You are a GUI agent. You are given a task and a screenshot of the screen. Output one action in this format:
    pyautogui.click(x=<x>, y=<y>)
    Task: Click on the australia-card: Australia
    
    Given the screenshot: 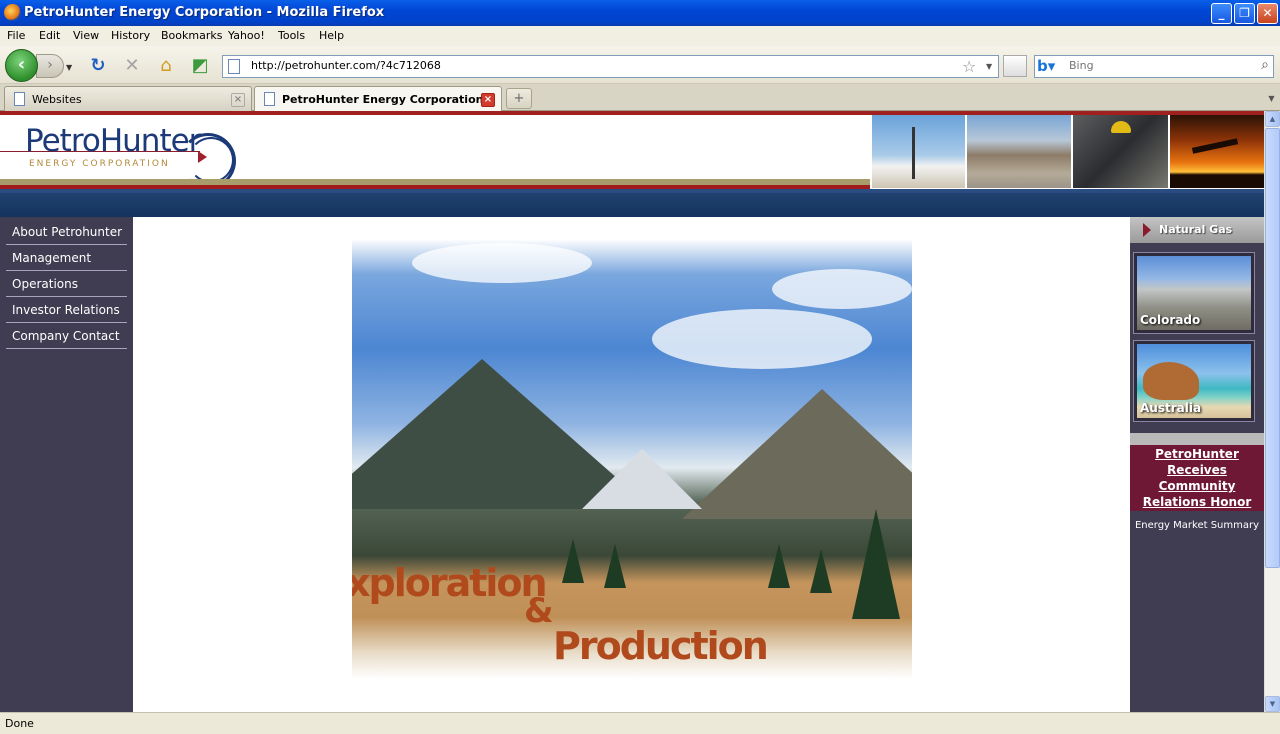 What is the action you would take?
    pyautogui.click(x=1194, y=381)
    